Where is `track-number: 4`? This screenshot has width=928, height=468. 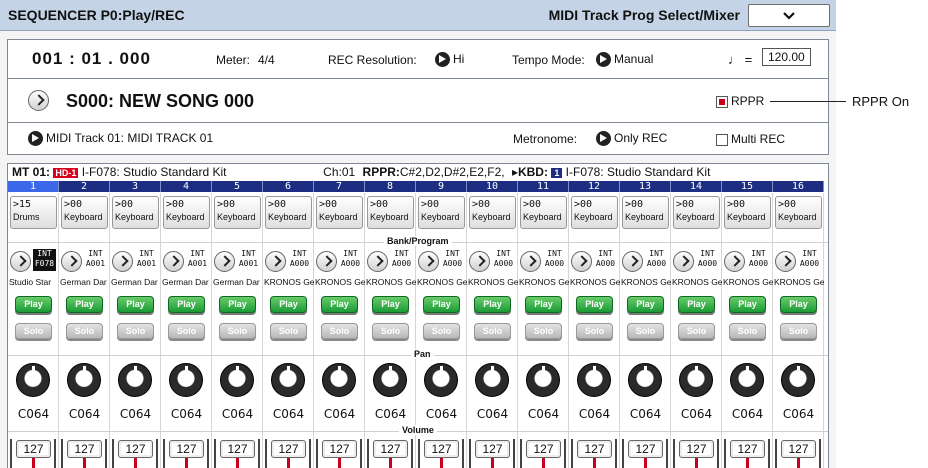 track-number: 4 is located at coordinates (186, 186).